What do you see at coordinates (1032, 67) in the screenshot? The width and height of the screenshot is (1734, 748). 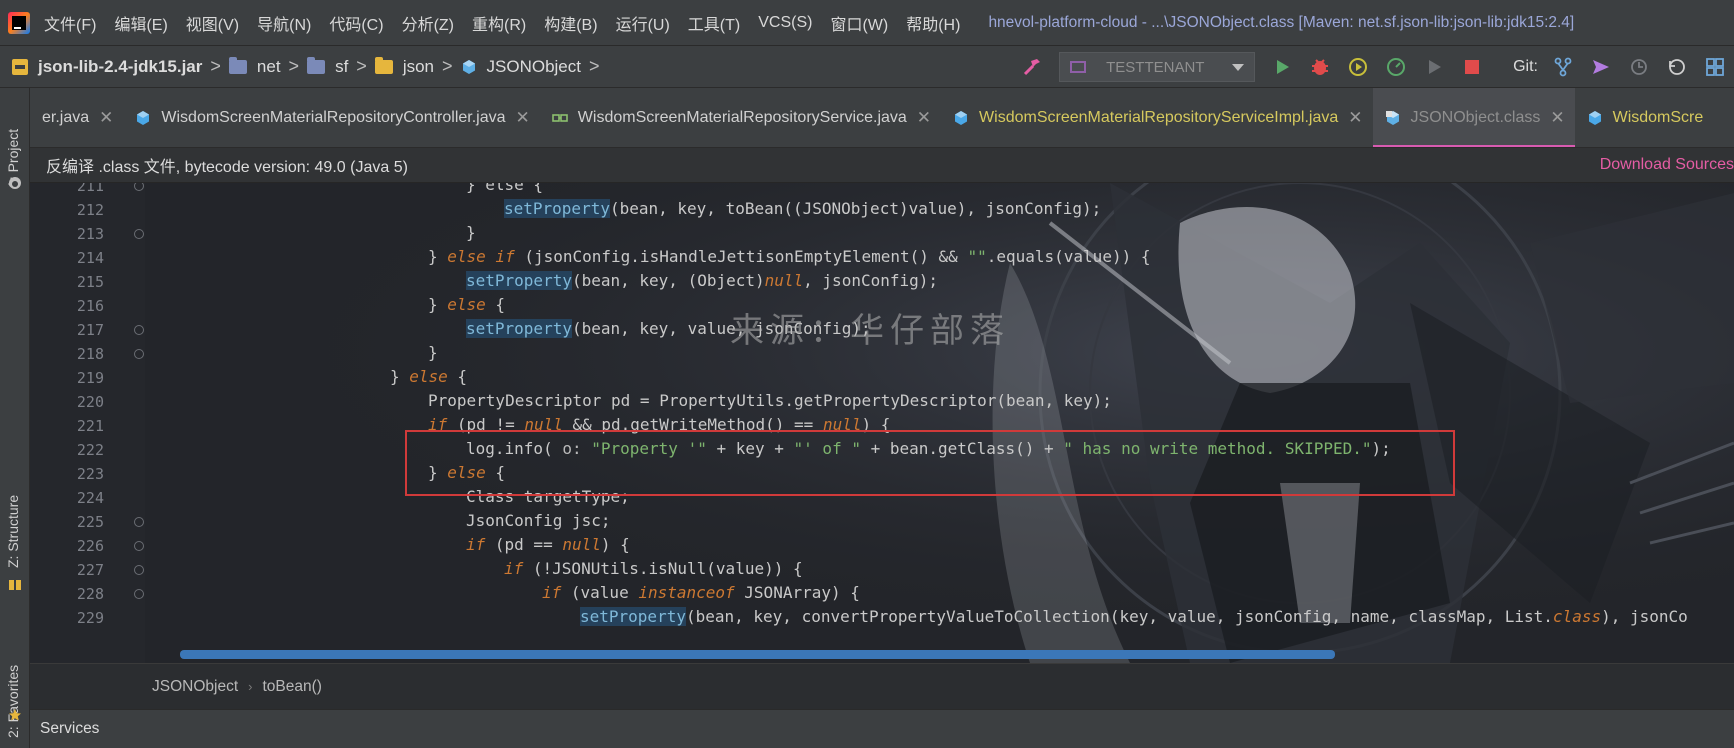 I see `build-hammer-icon` at bounding box center [1032, 67].